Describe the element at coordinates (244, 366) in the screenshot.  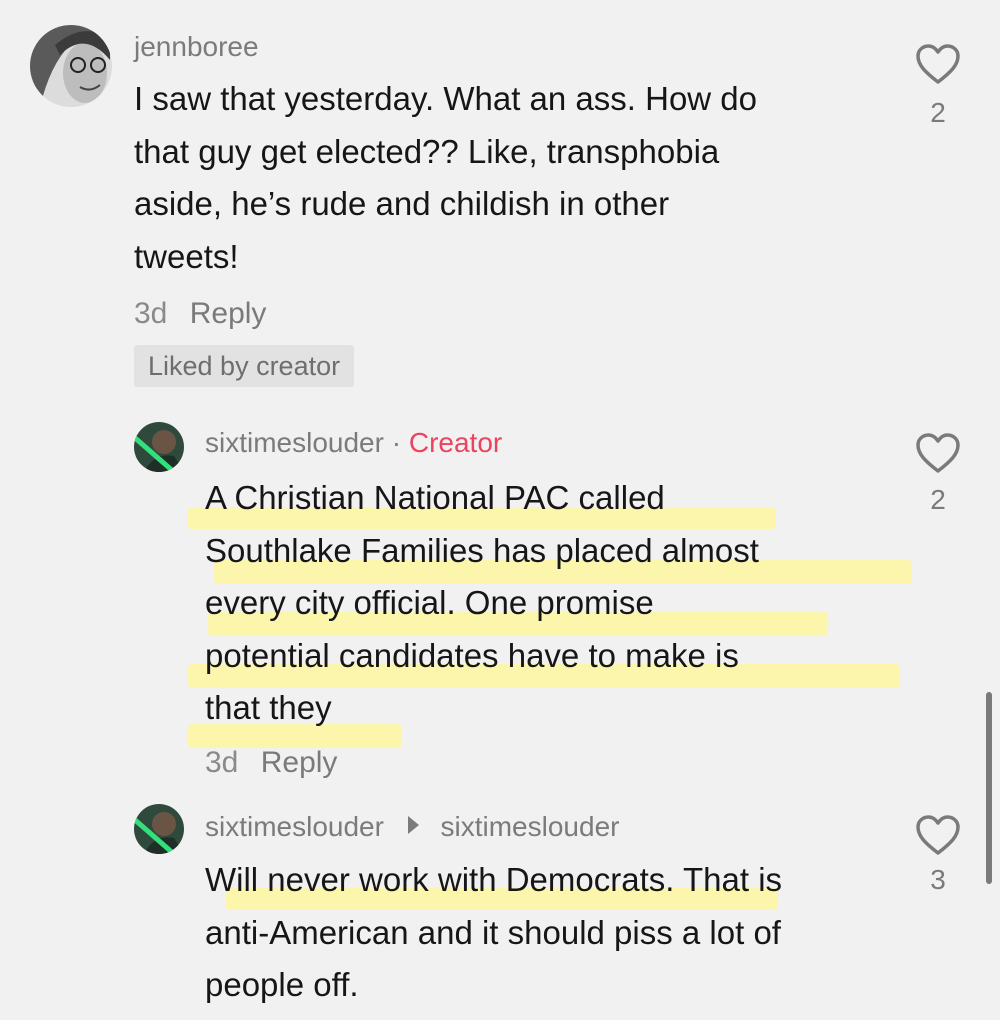
I see `liked-by-creator-badge: Liked by creator` at that location.